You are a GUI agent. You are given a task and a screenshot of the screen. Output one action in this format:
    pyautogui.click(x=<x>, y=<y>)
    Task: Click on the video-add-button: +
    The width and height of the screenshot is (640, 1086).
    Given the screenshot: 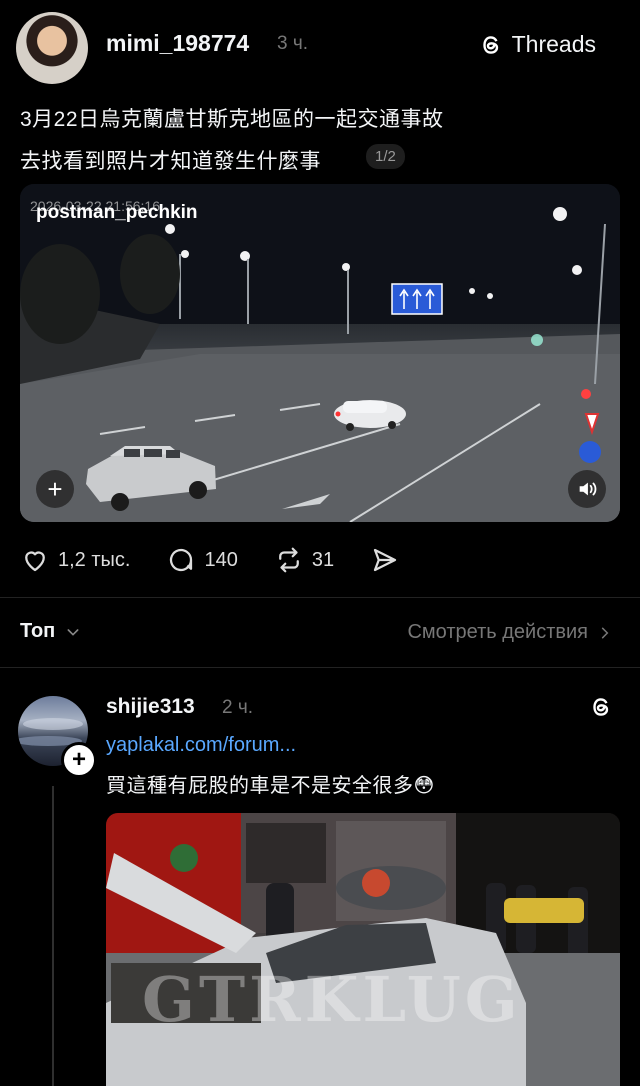 What is the action you would take?
    pyautogui.click(x=55, y=489)
    